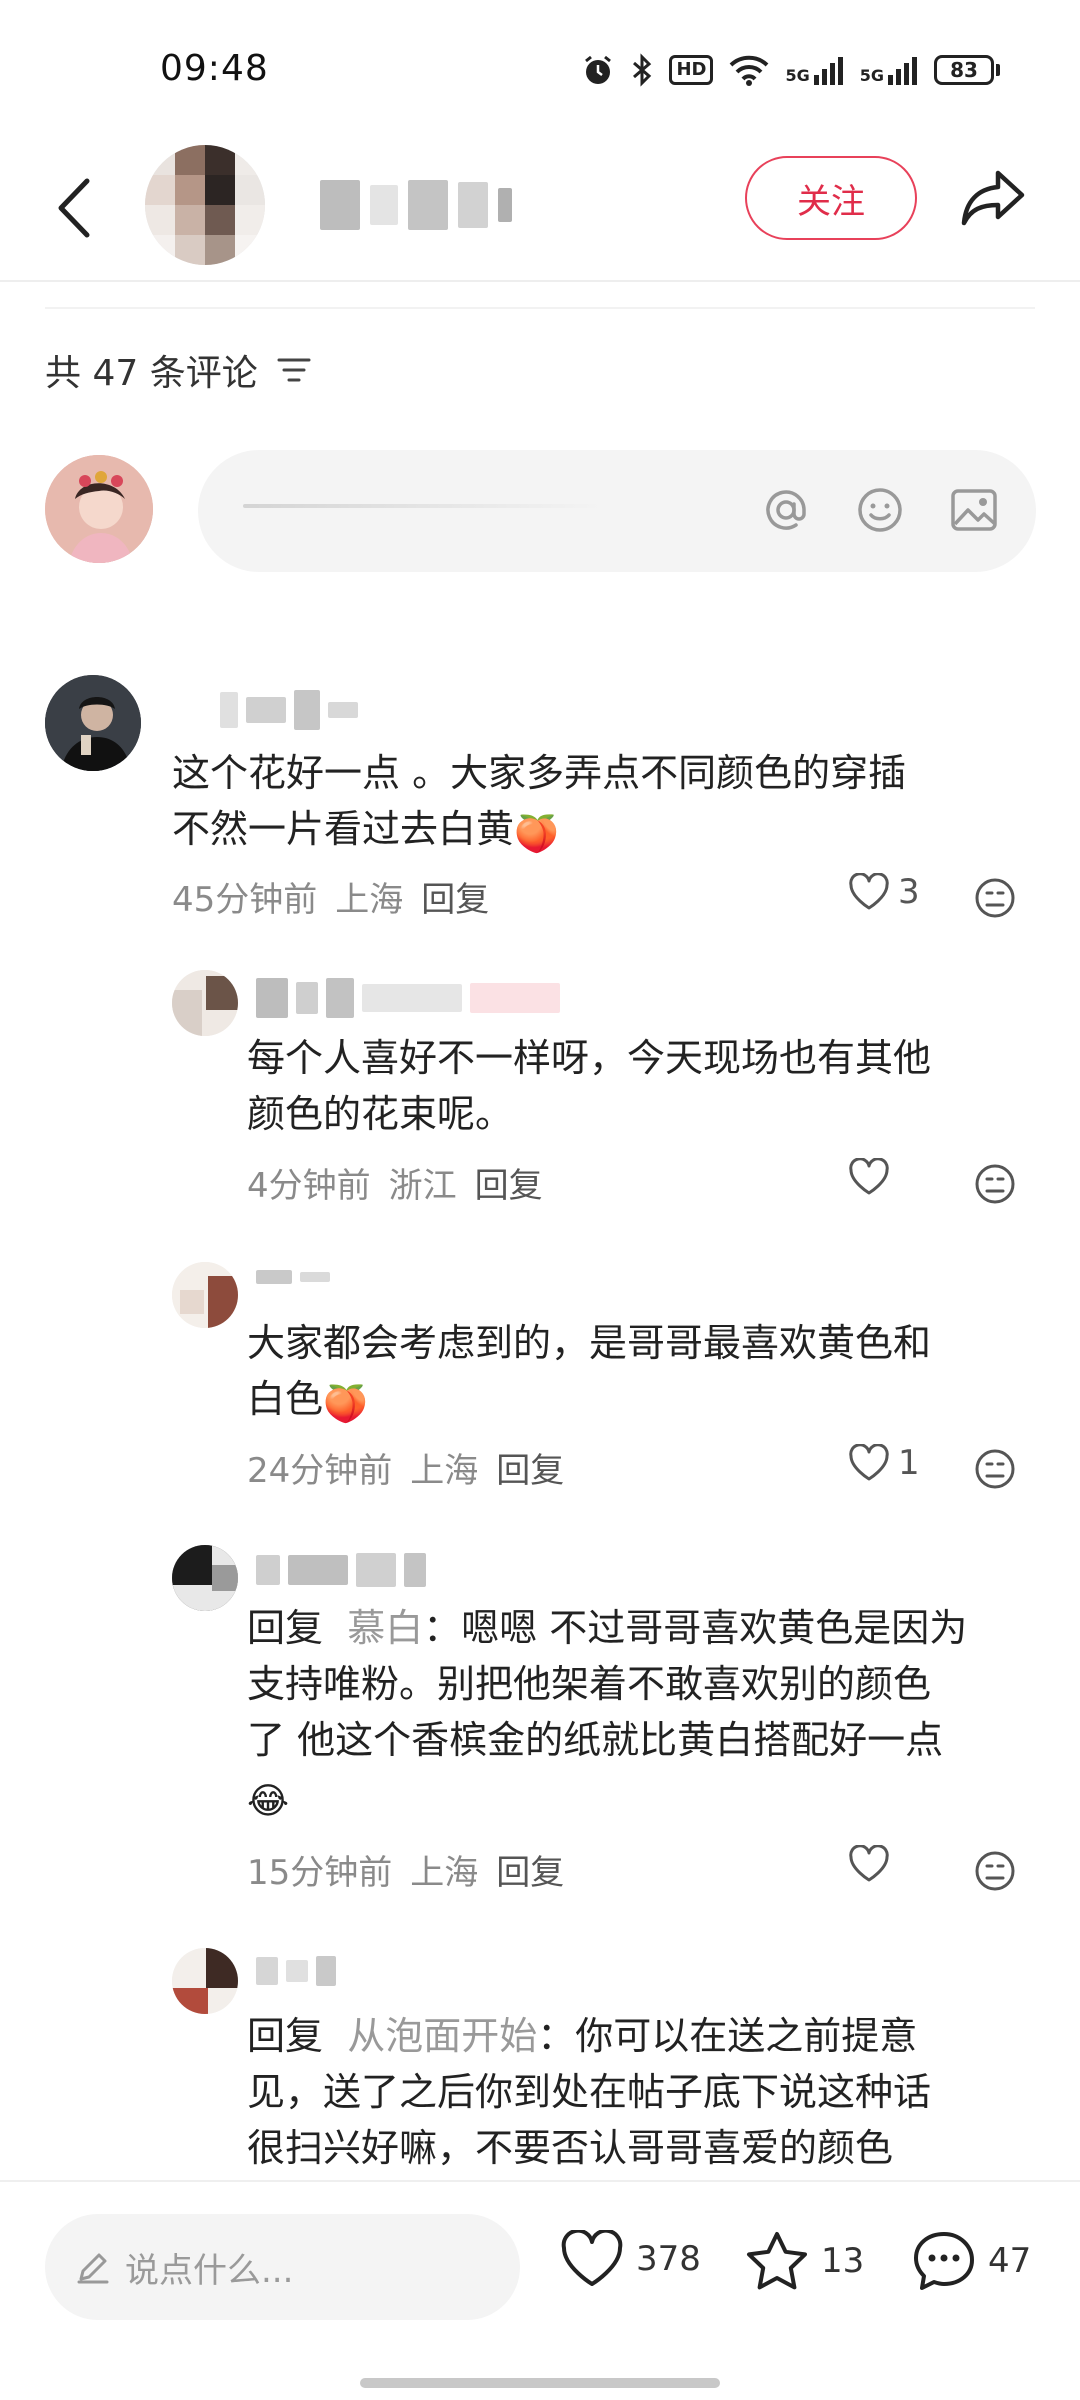  I want to click on comment-line-with-emoji: 😂, so click(607, 1799).